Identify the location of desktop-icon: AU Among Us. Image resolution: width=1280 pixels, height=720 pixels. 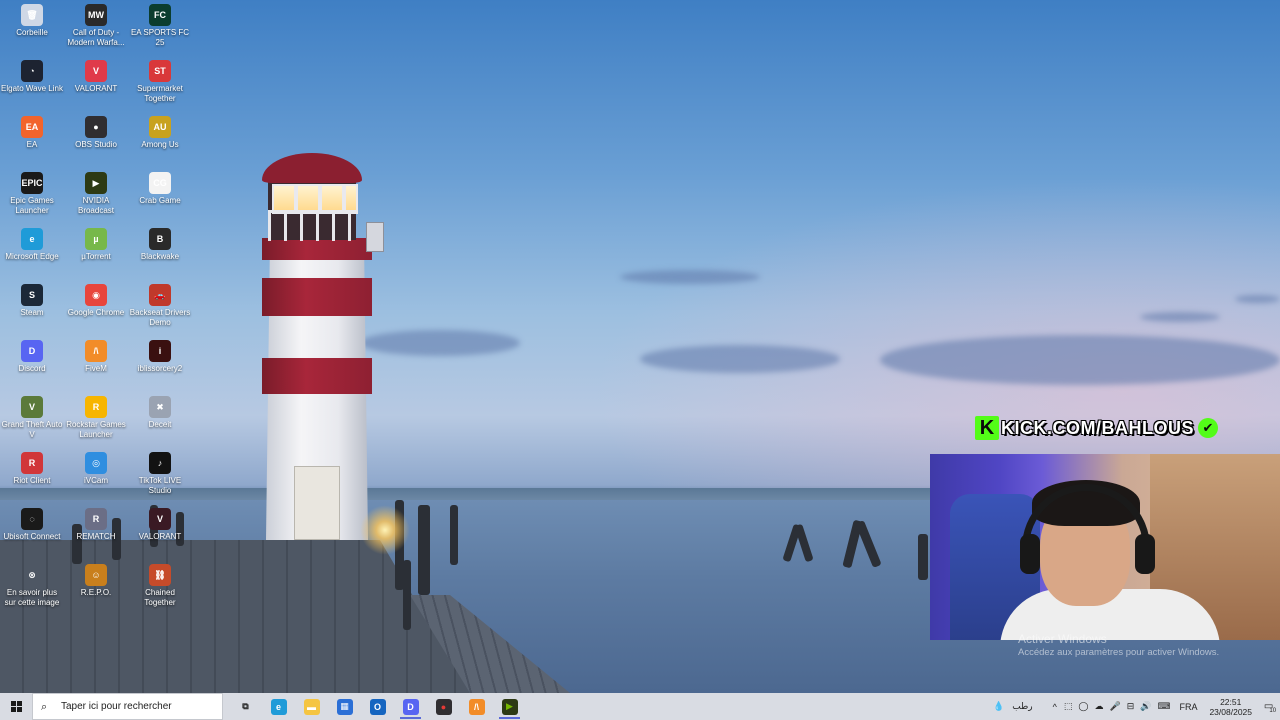
(160, 133).